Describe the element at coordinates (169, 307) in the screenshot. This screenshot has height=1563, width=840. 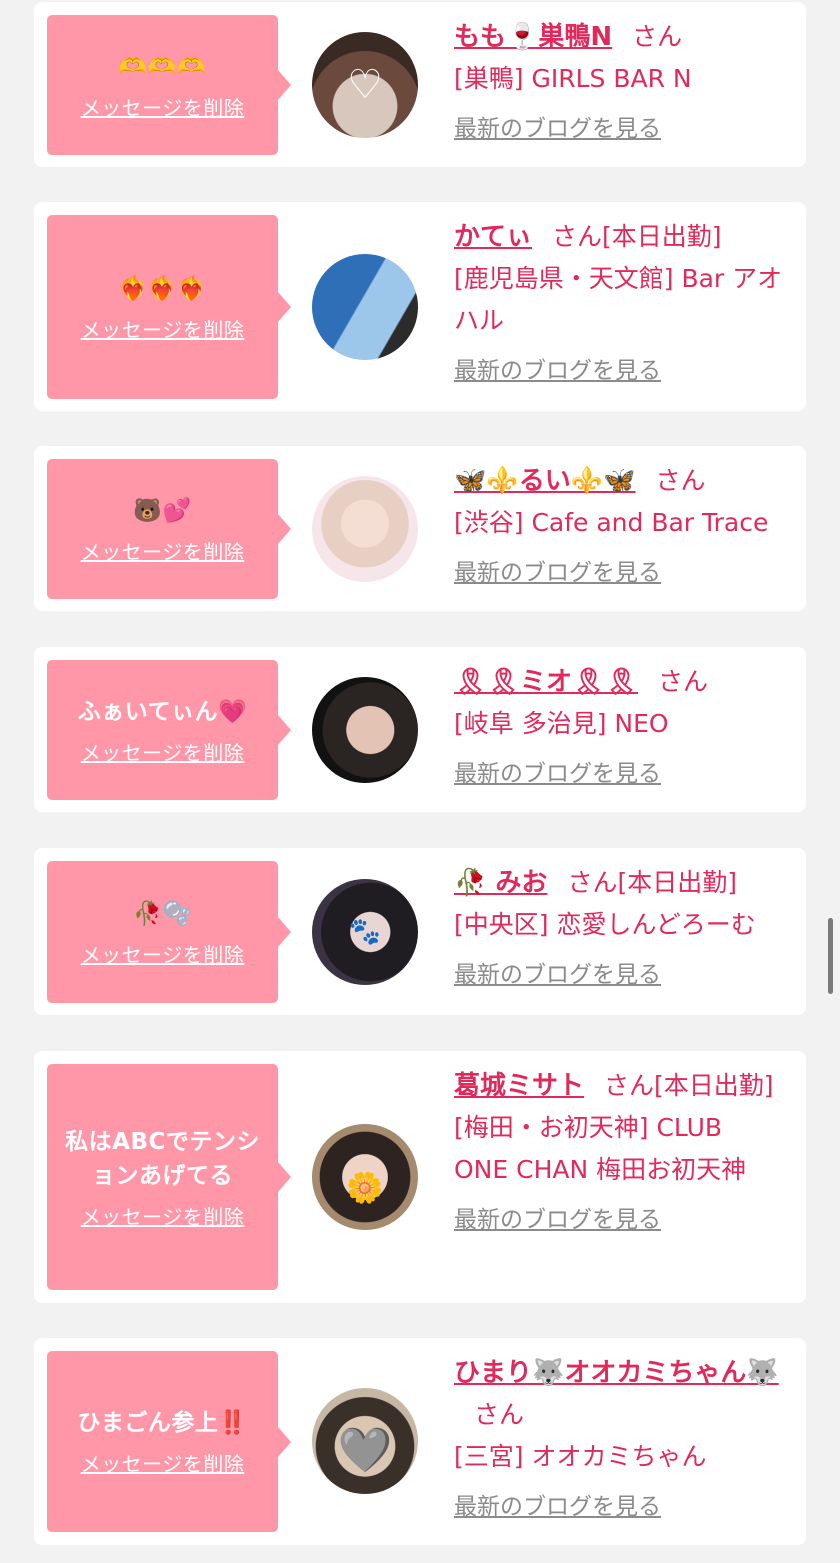
I see `message-bubble: ❤️‍🔥❤️‍🔥❤️‍🔥 メッセージを削除` at that location.